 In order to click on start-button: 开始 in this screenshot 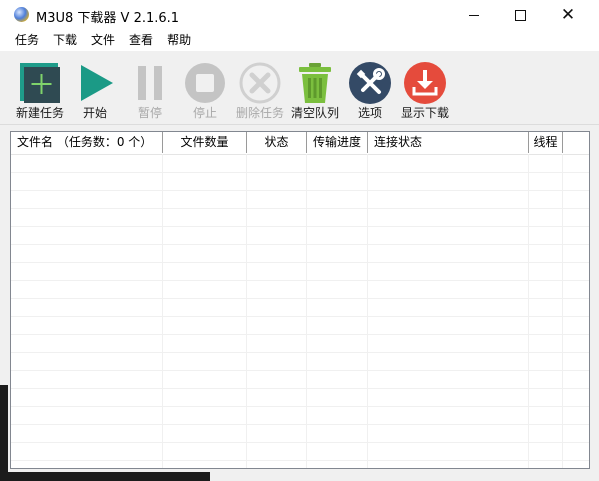, I will do `click(95, 89)`.